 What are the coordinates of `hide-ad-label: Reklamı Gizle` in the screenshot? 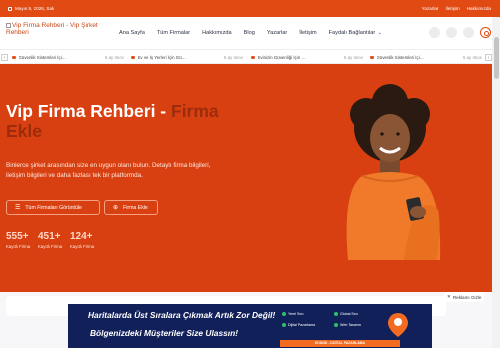 It's located at (467, 297).